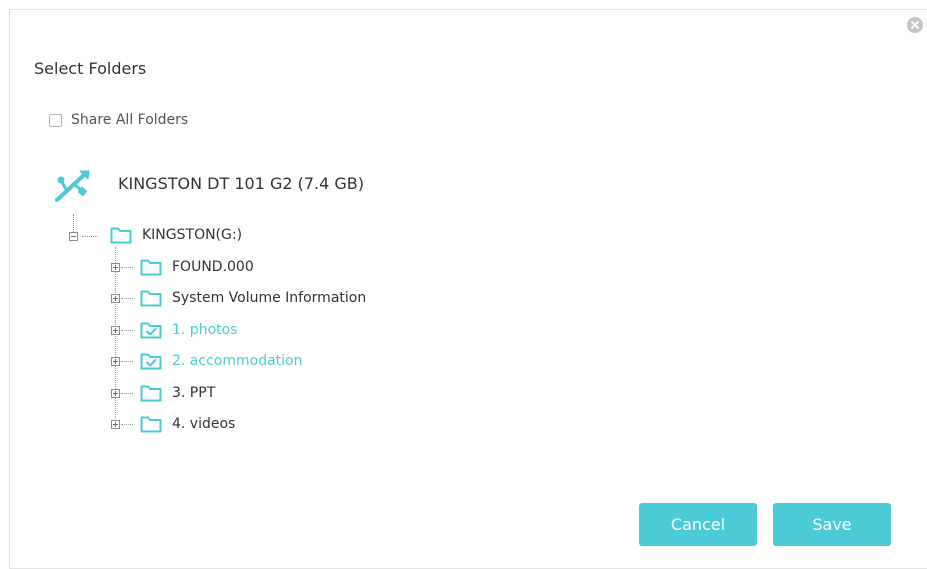  What do you see at coordinates (241, 183) in the screenshot?
I see `device-name: KINGSTON DT 101 G2 (7.4 GB)` at bounding box center [241, 183].